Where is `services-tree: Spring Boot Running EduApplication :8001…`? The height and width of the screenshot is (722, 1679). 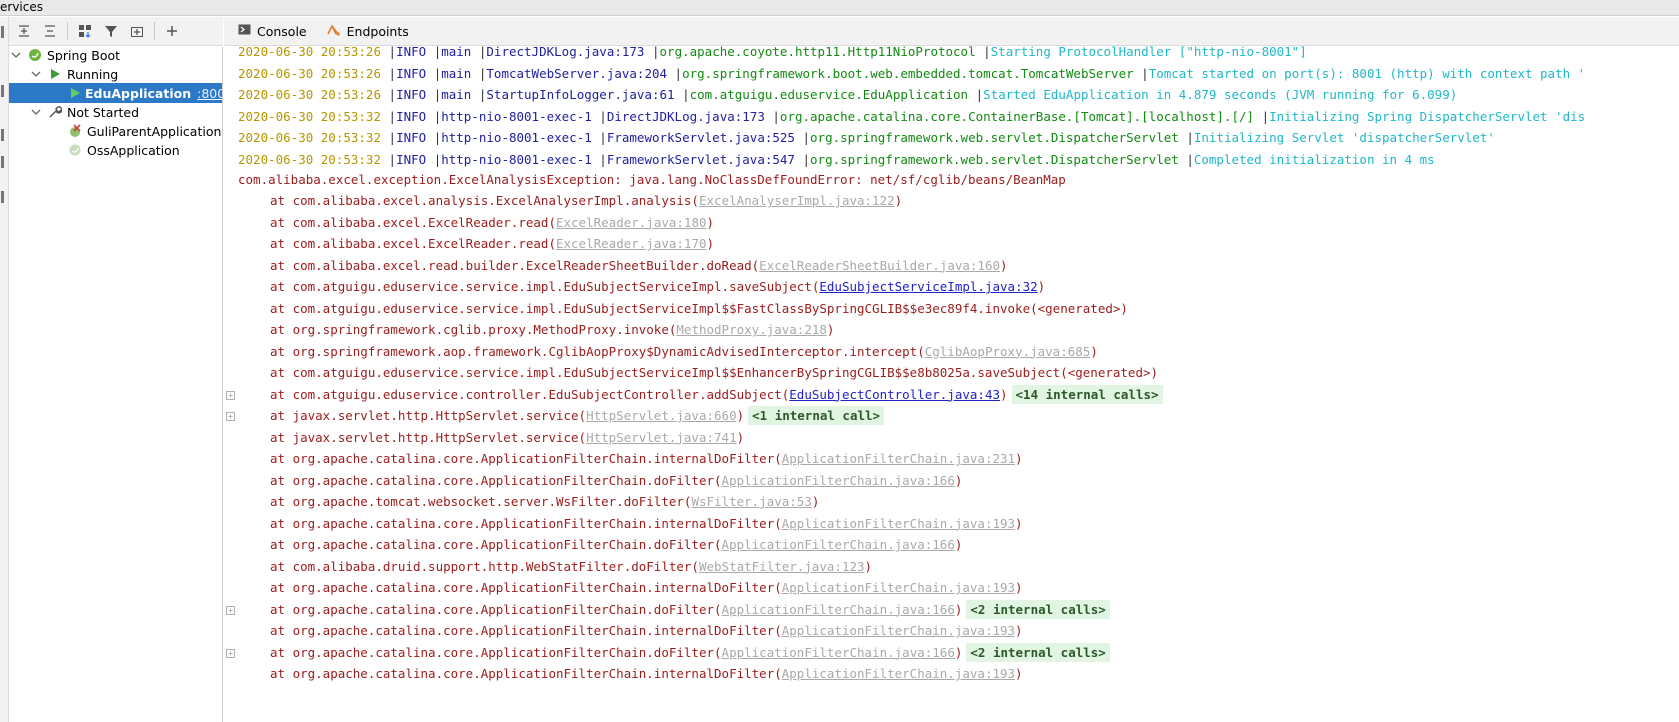
services-tree: Spring Boot Running EduApplication :8001… is located at coordinates (116, 384).